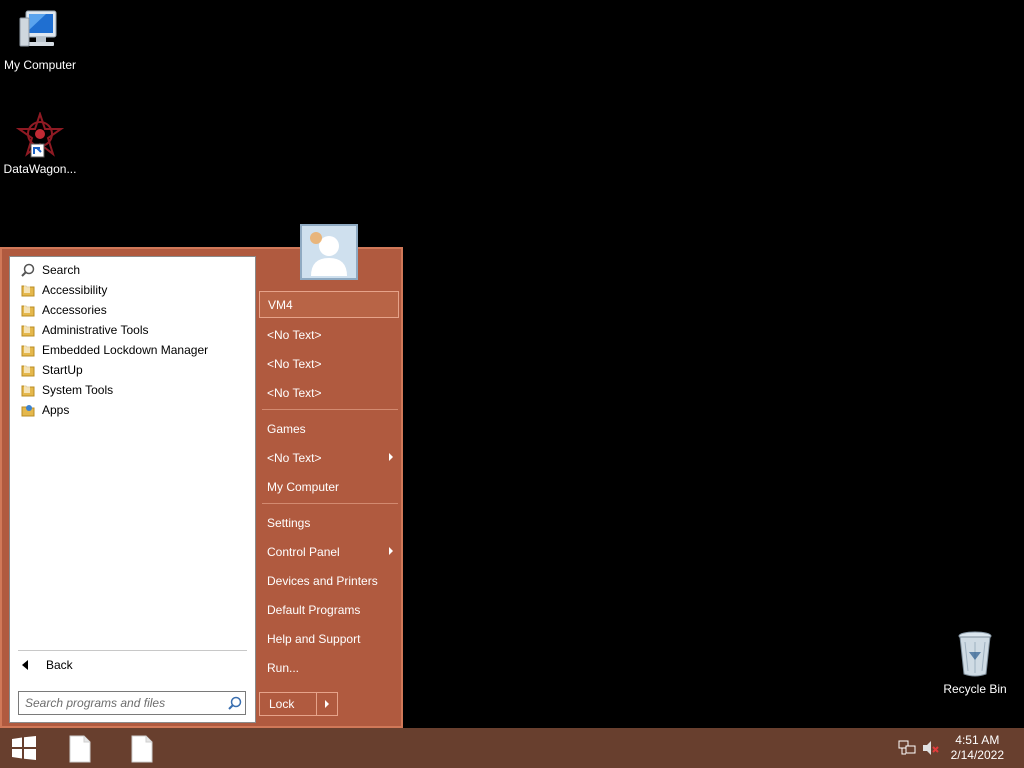  Describe the element at coordinates (61, 270) in the screenshot. I see `program-label: Search` at that location.